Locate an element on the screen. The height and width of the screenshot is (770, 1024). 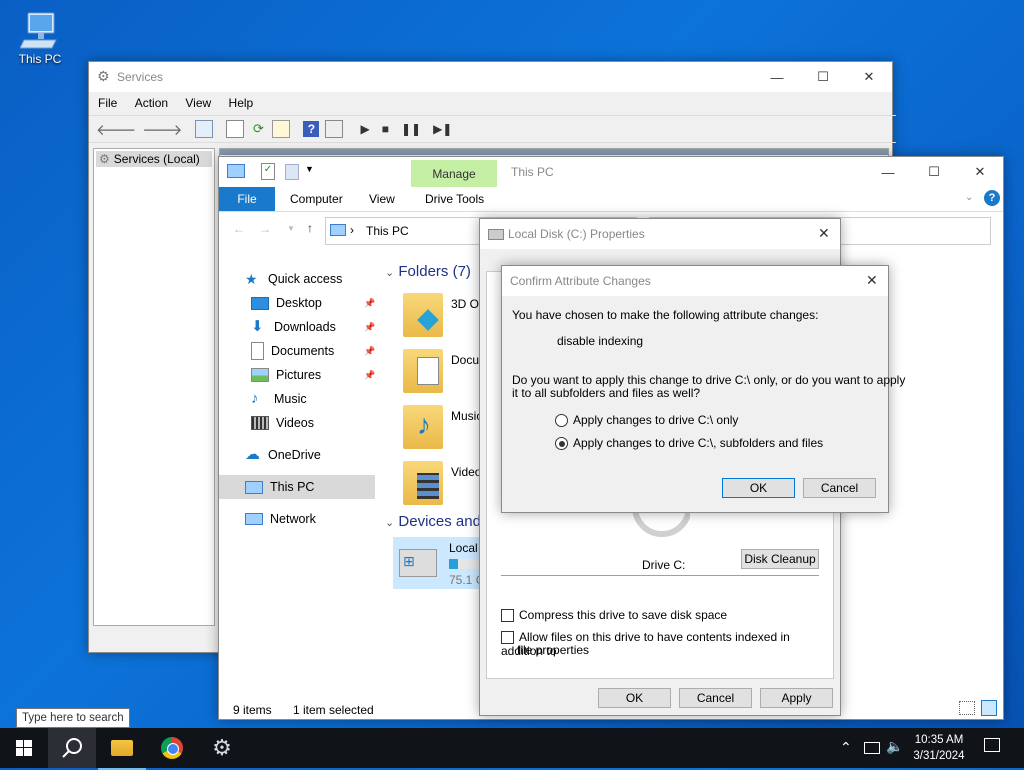
explorer-titlebar: ✓ ▼ Manage This PC — ☐ ✕ is located at coordinates (611, 172).